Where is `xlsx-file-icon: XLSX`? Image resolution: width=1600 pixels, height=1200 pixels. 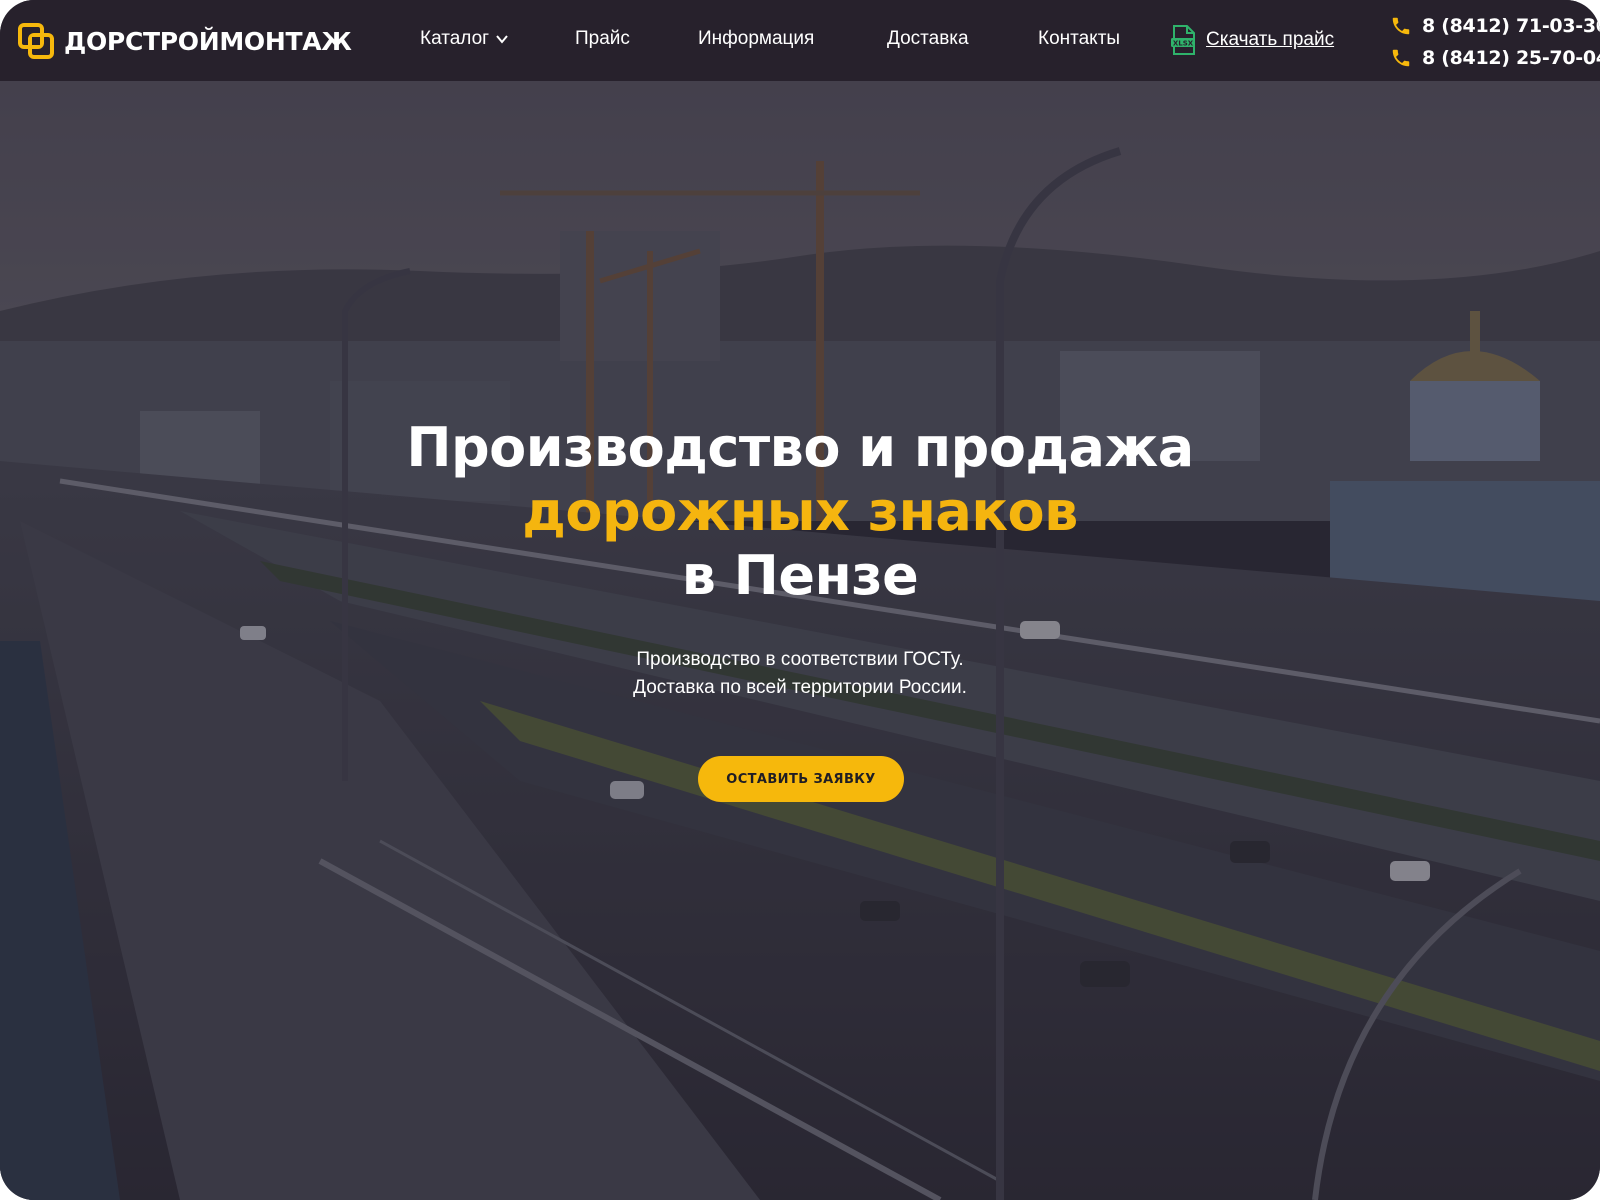
xlsx-file-icon: XLSX is located at coordinates (1183, 40).